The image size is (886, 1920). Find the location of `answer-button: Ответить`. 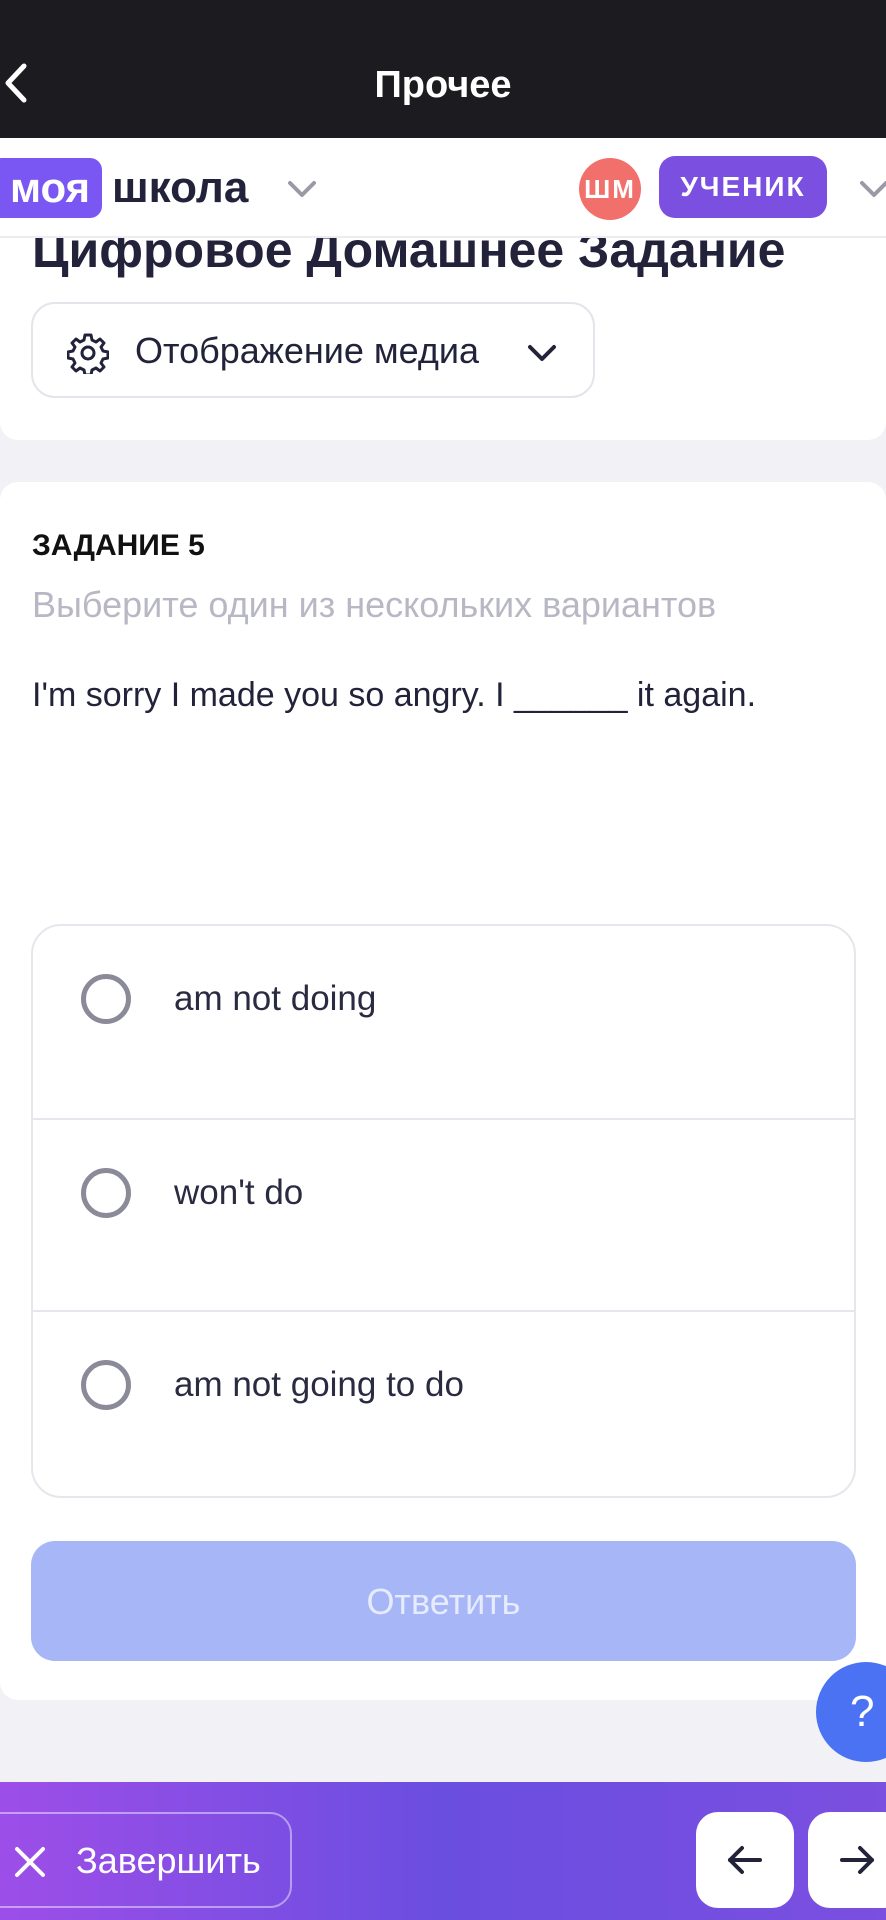

answer-button: Ответить is located at coordinates (443, 1601).